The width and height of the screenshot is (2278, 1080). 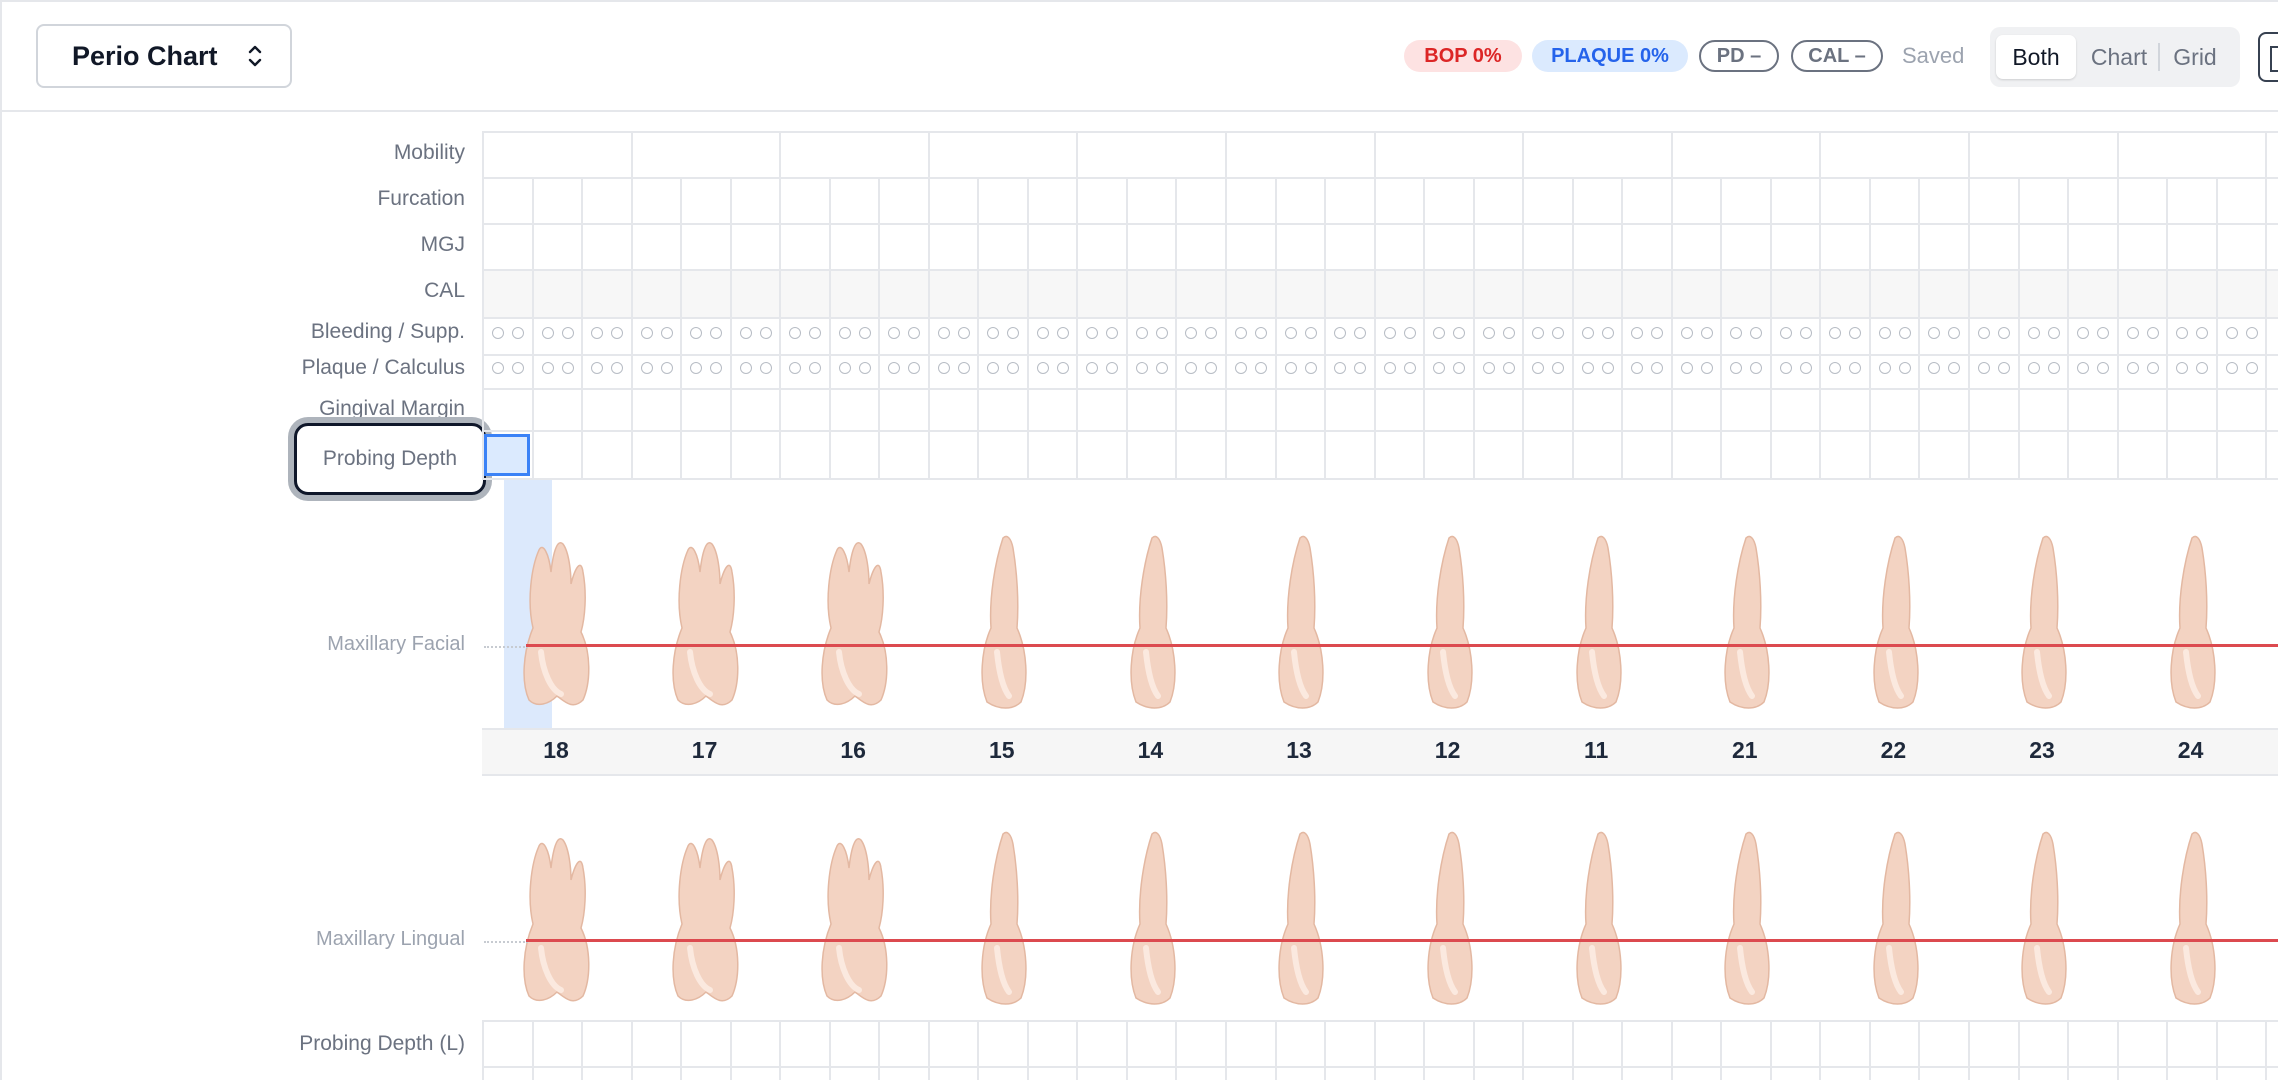 I want to click on tooth-number: 18, so click(x=556, y=750).